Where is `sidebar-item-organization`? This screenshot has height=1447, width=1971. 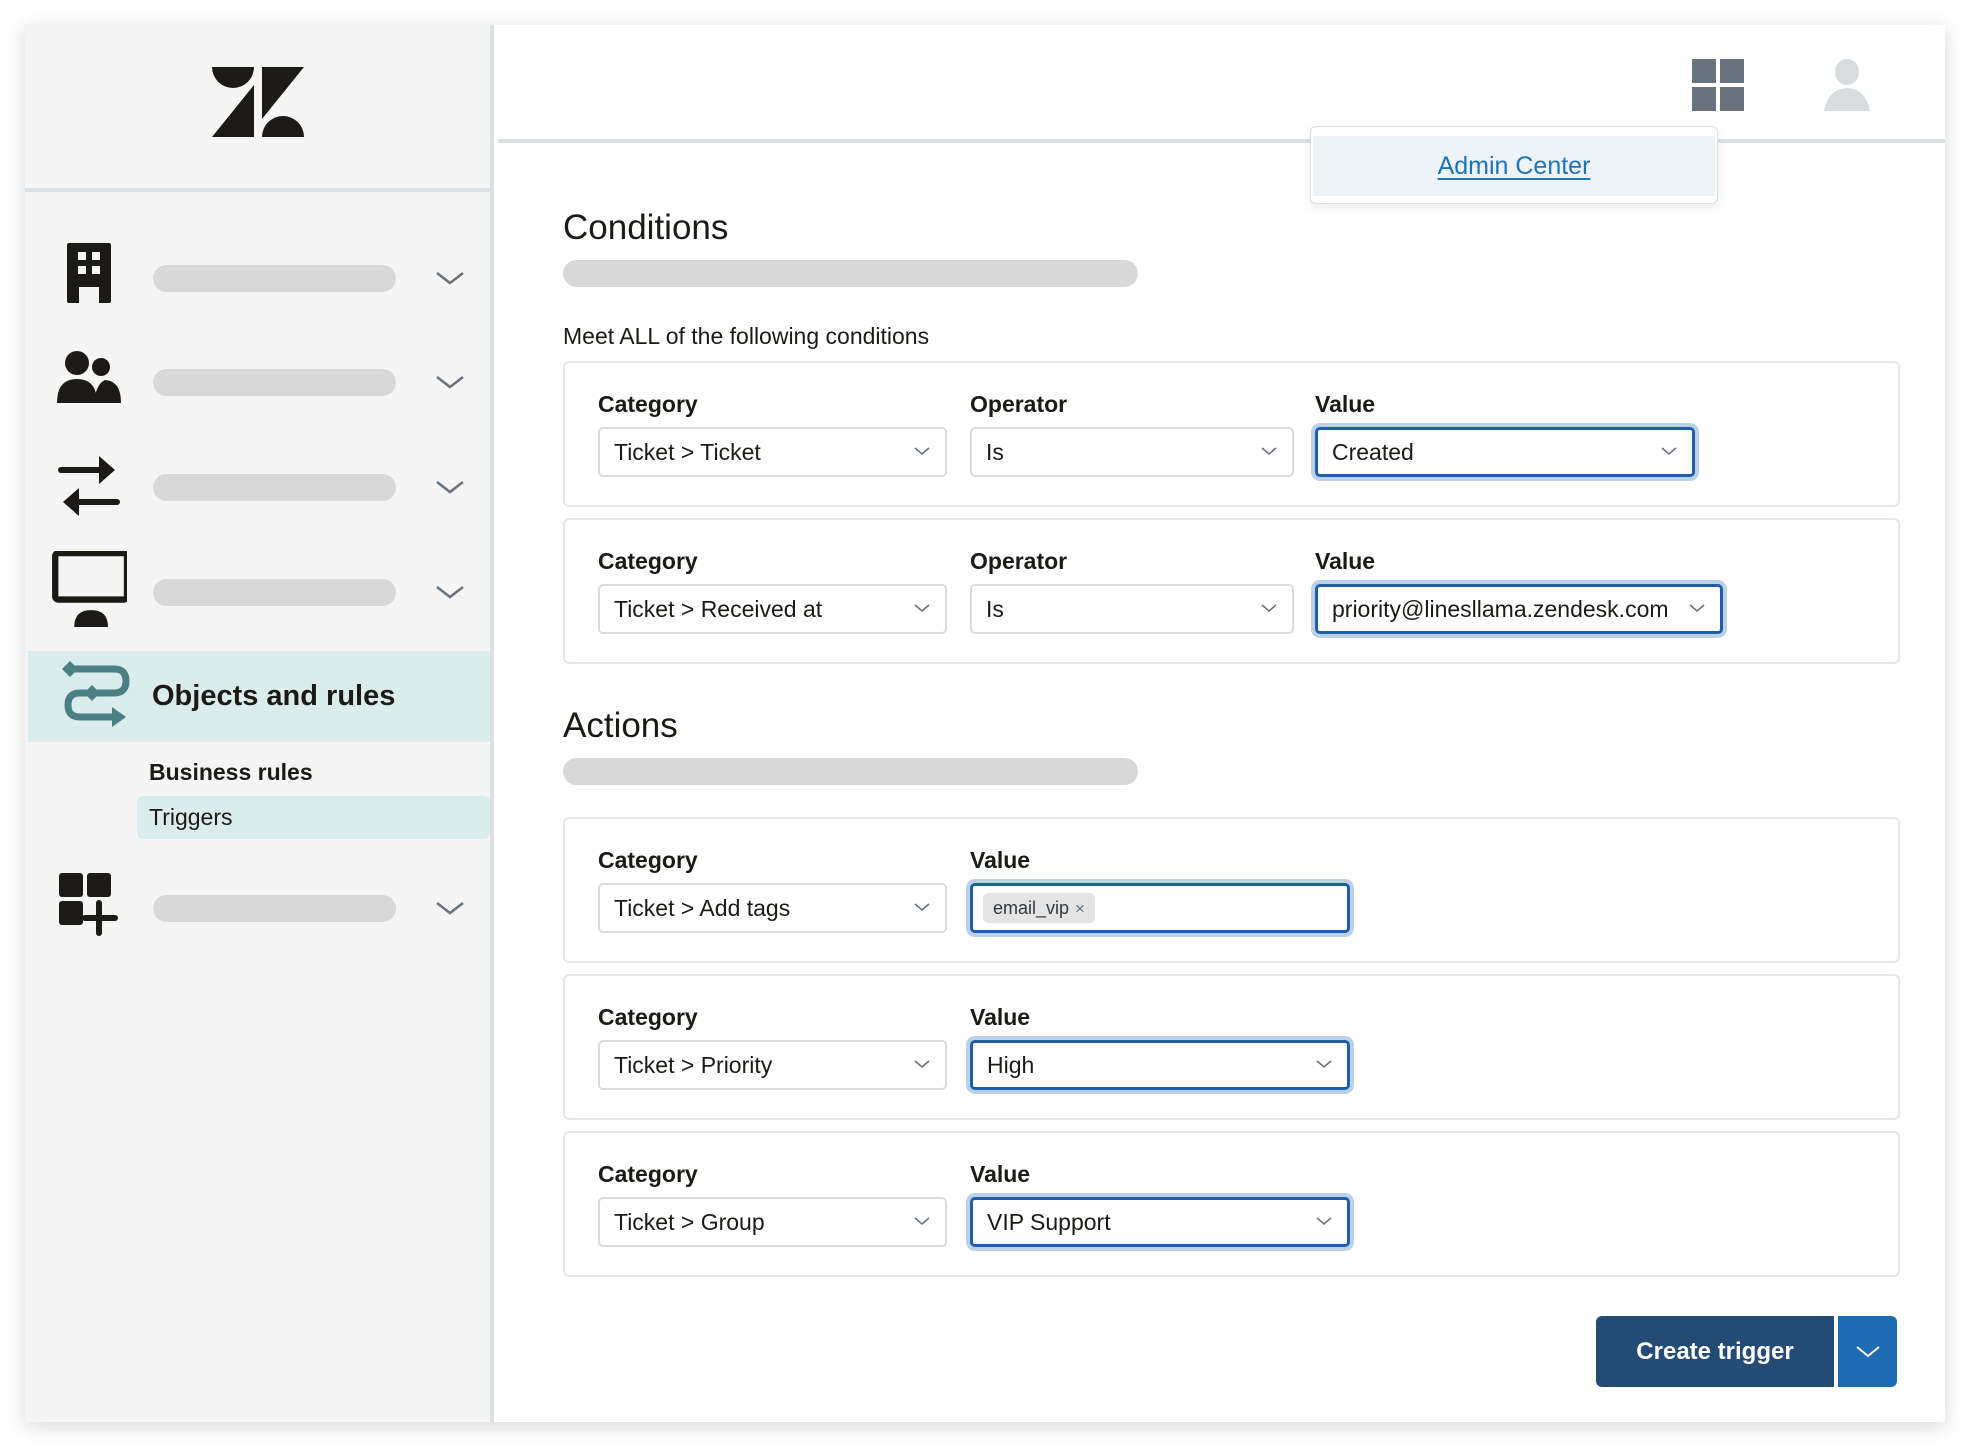
sidebar-item-organization is located at coordinates (257, 277).